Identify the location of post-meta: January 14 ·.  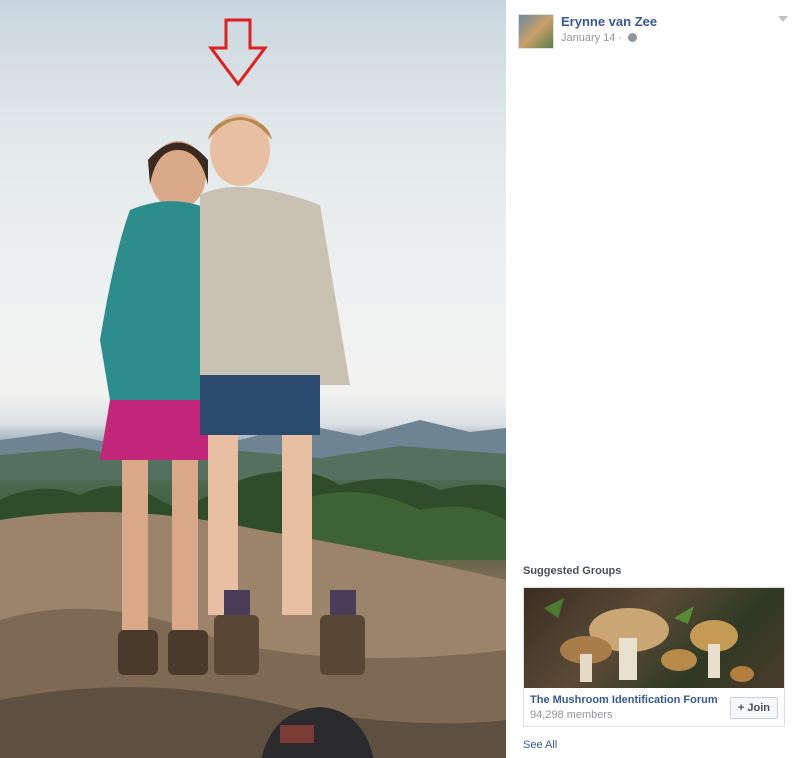
(599, 38).